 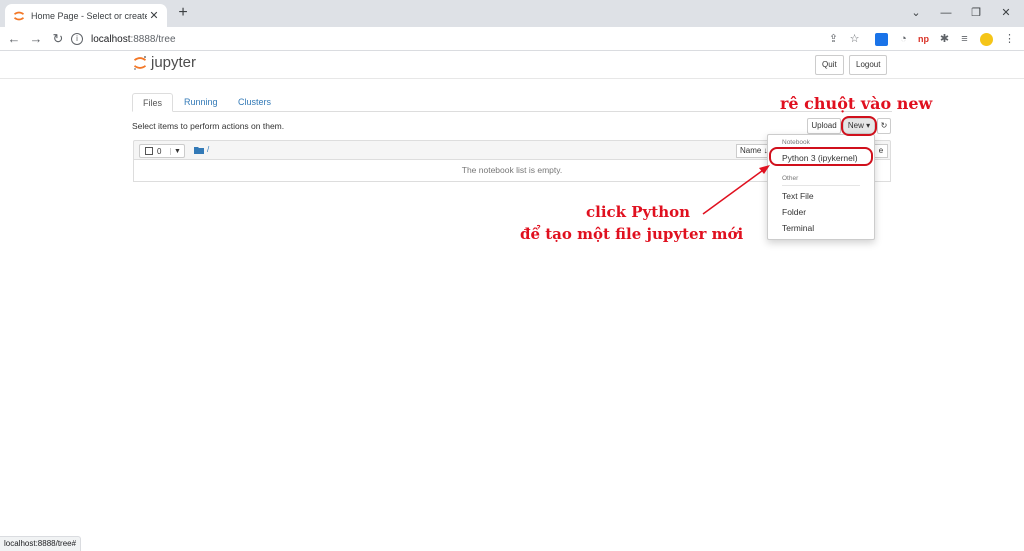 What do you see at coordinates (41, 543) in the screenshot?
I see `status-bar-url: localhost:8888/tree#` at bounding box center [41, 543].